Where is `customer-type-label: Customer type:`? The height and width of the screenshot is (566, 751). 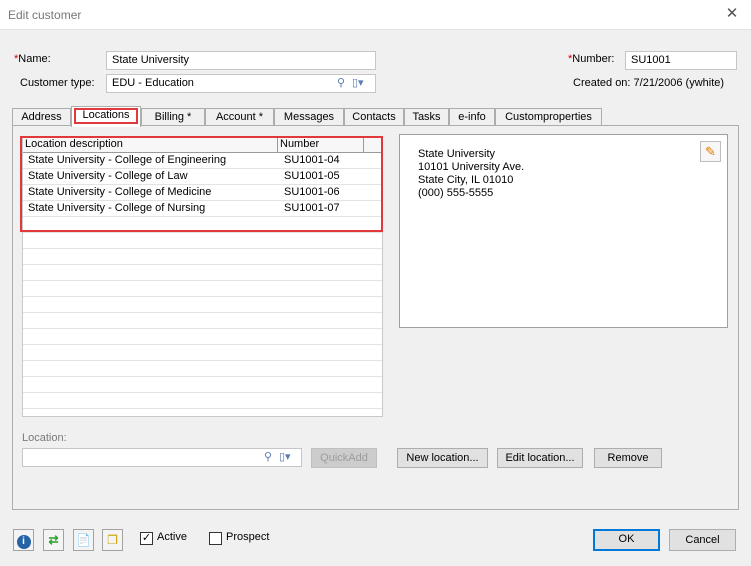 customer-type-label: Customer type: is located at coordinates (57, 83).